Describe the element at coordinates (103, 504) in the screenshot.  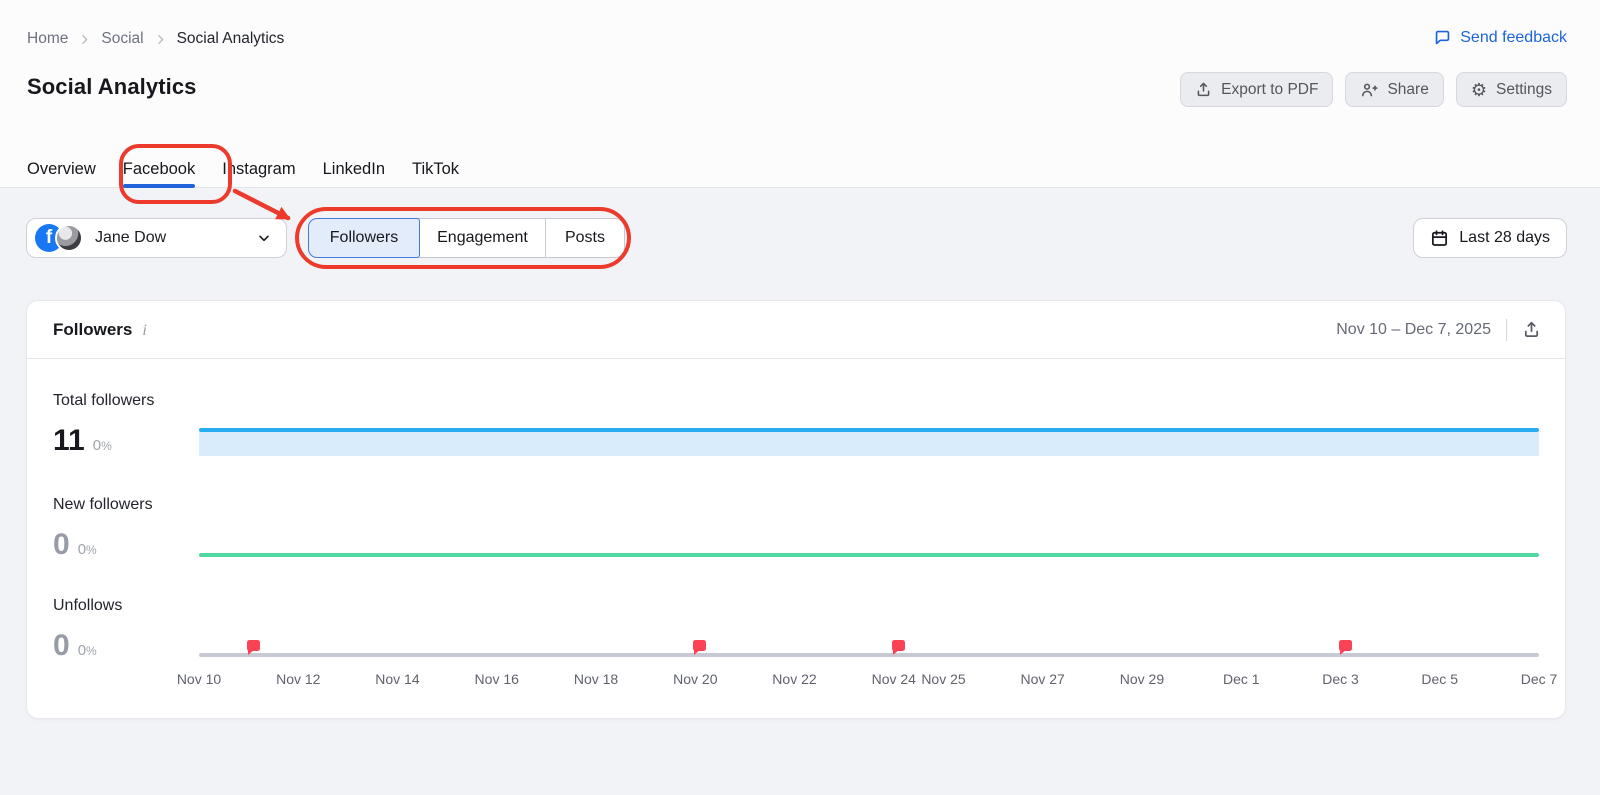
I see `metric-label-new-followers: New followers` at that location.